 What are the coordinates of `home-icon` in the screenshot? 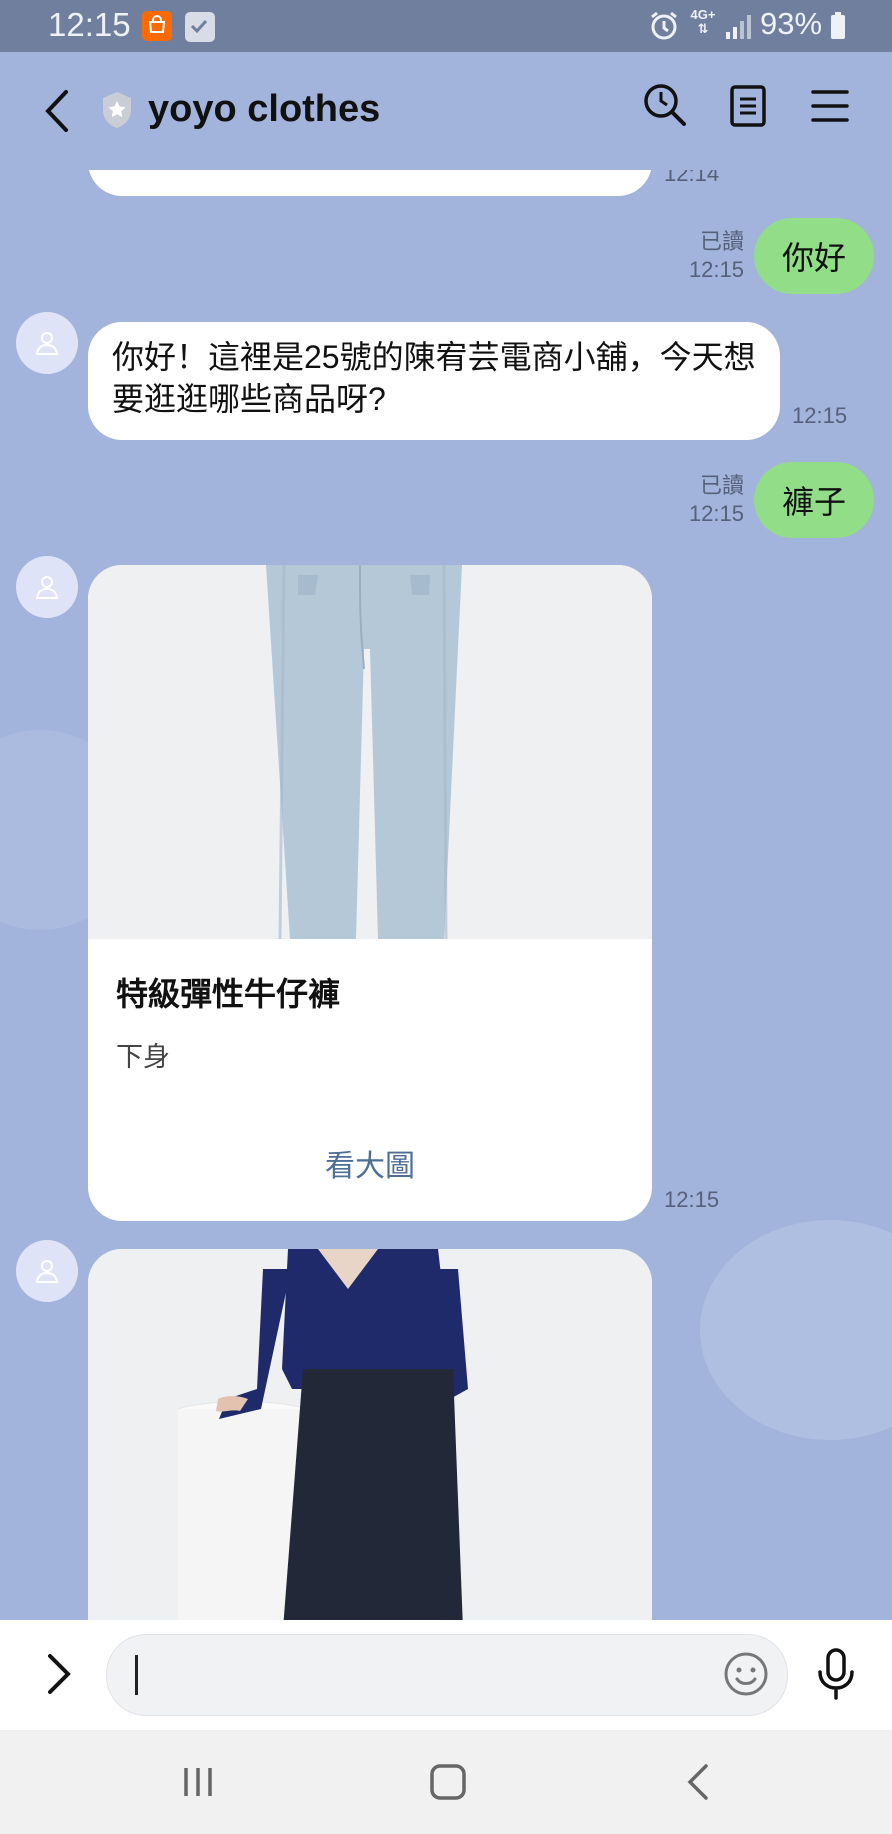 It's located at (448, 1784).